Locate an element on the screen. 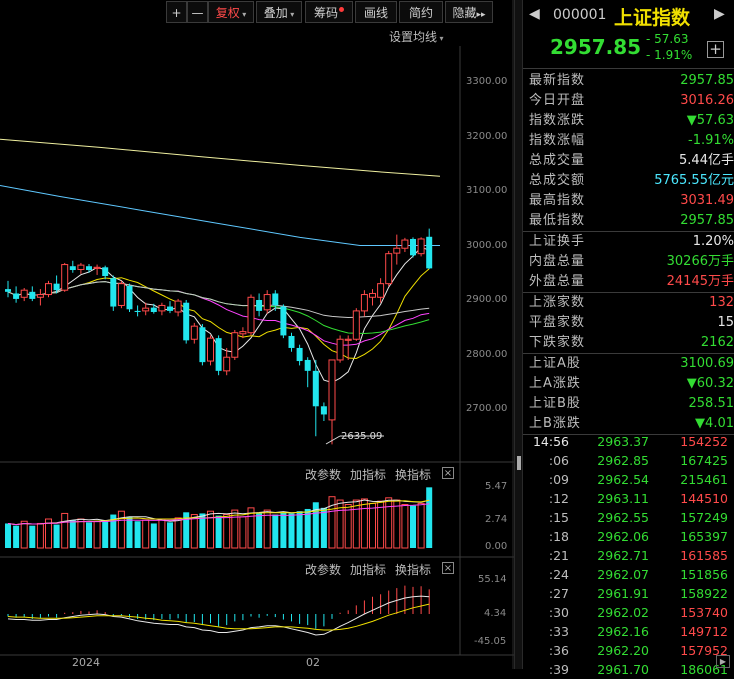 Image resolution: width=734 pixels, height=679 pixels. macd-switch-indicator-button: 换指标 is located at coordinates (413, 569).